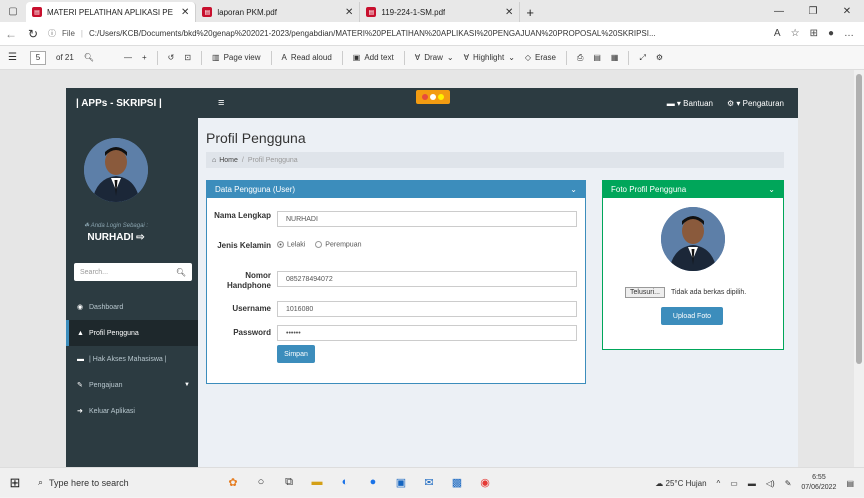  I want to click on username-input: 1016080, so click(427, 309).